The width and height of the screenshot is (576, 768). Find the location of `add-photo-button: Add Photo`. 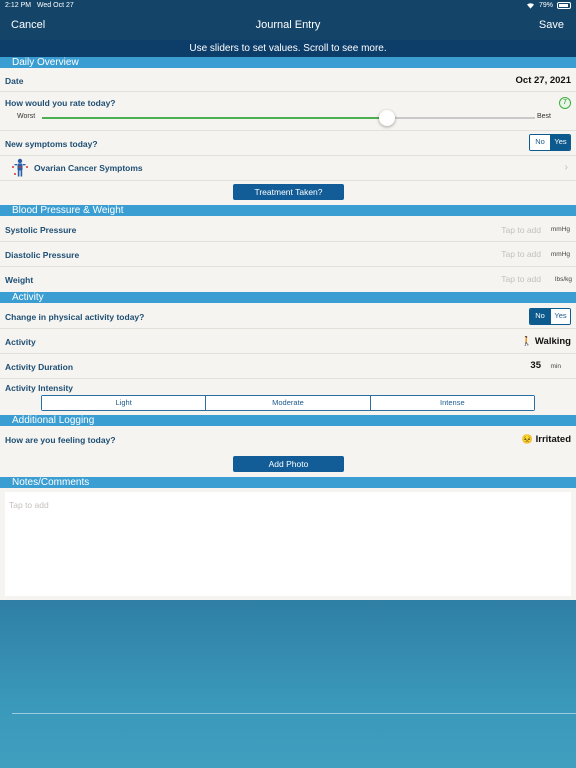

add-photo-button: Add Photo is located at coordinates (288, 464).